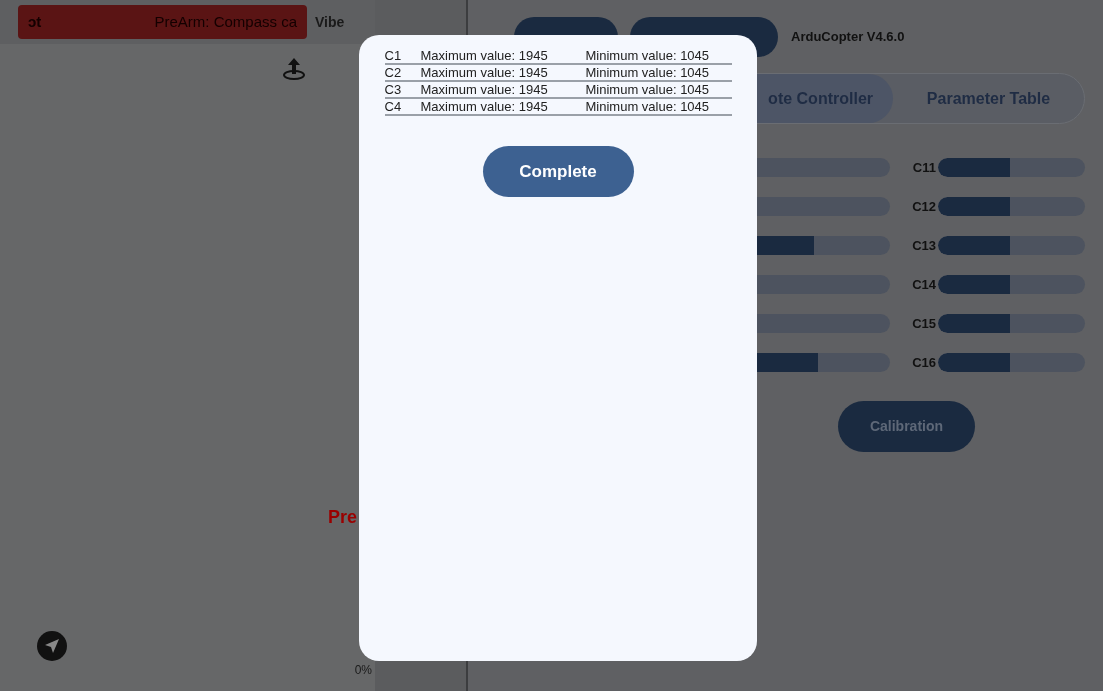  What do you see at coordinates (923, 206) in the screenshot?
I see `channel-label: C12` at bounding box center [923, 206].